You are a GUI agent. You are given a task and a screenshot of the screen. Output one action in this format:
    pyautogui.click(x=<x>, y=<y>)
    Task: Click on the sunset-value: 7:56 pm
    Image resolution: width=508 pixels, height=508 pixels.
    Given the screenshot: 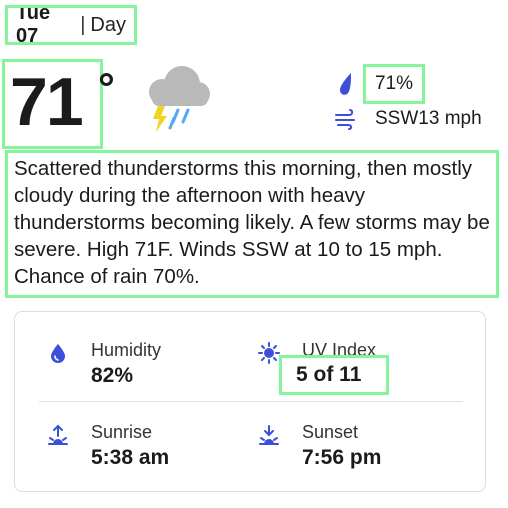 What is the action you would take?
    pyautogui.click(x=342, y=457)
    